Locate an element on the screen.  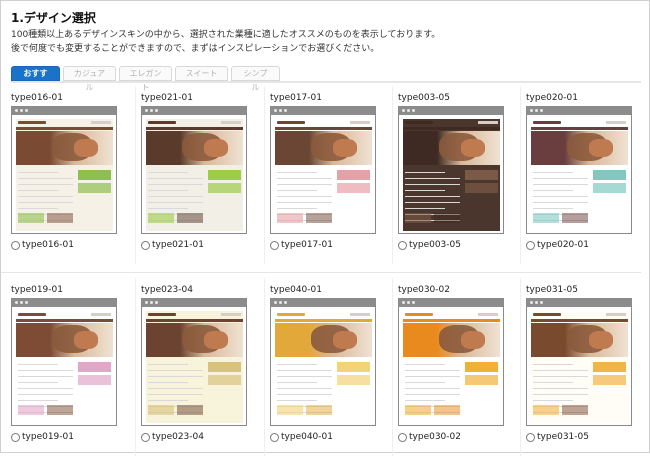
design-card: type023-04 type023-04 is located at coordinates (202, 367).